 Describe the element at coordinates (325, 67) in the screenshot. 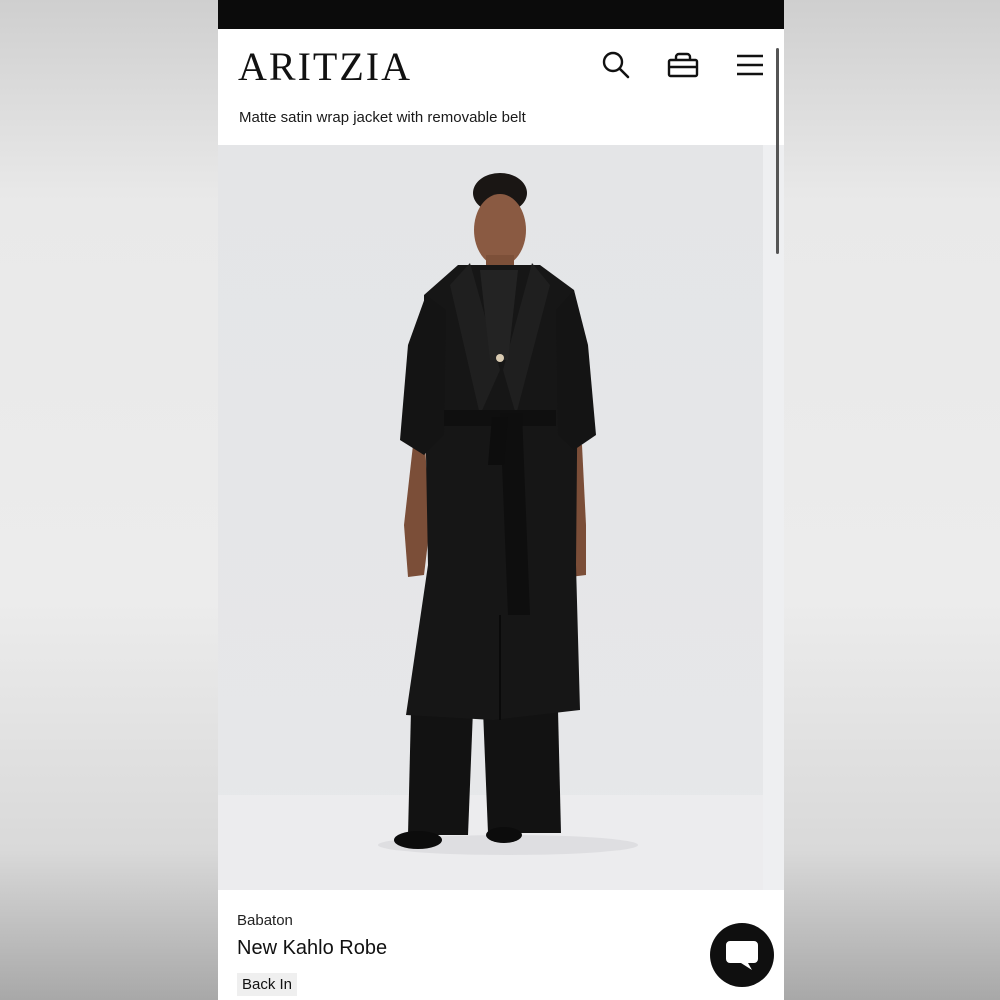

I see `aritzia-logo: ARITZIA` at that location.